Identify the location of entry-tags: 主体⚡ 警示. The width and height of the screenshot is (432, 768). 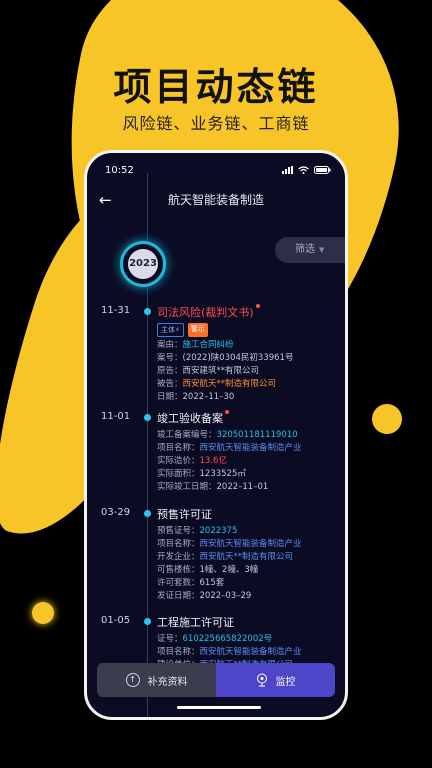
(182, 330).